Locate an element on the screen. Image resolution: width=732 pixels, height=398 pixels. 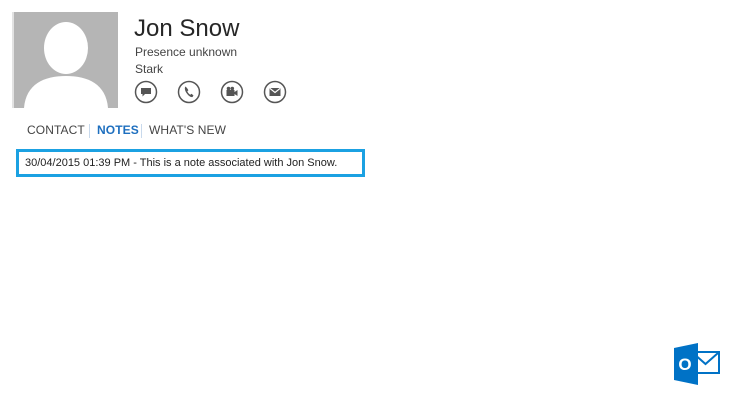
contact-company: Stark is located at coordinates (149, 69).